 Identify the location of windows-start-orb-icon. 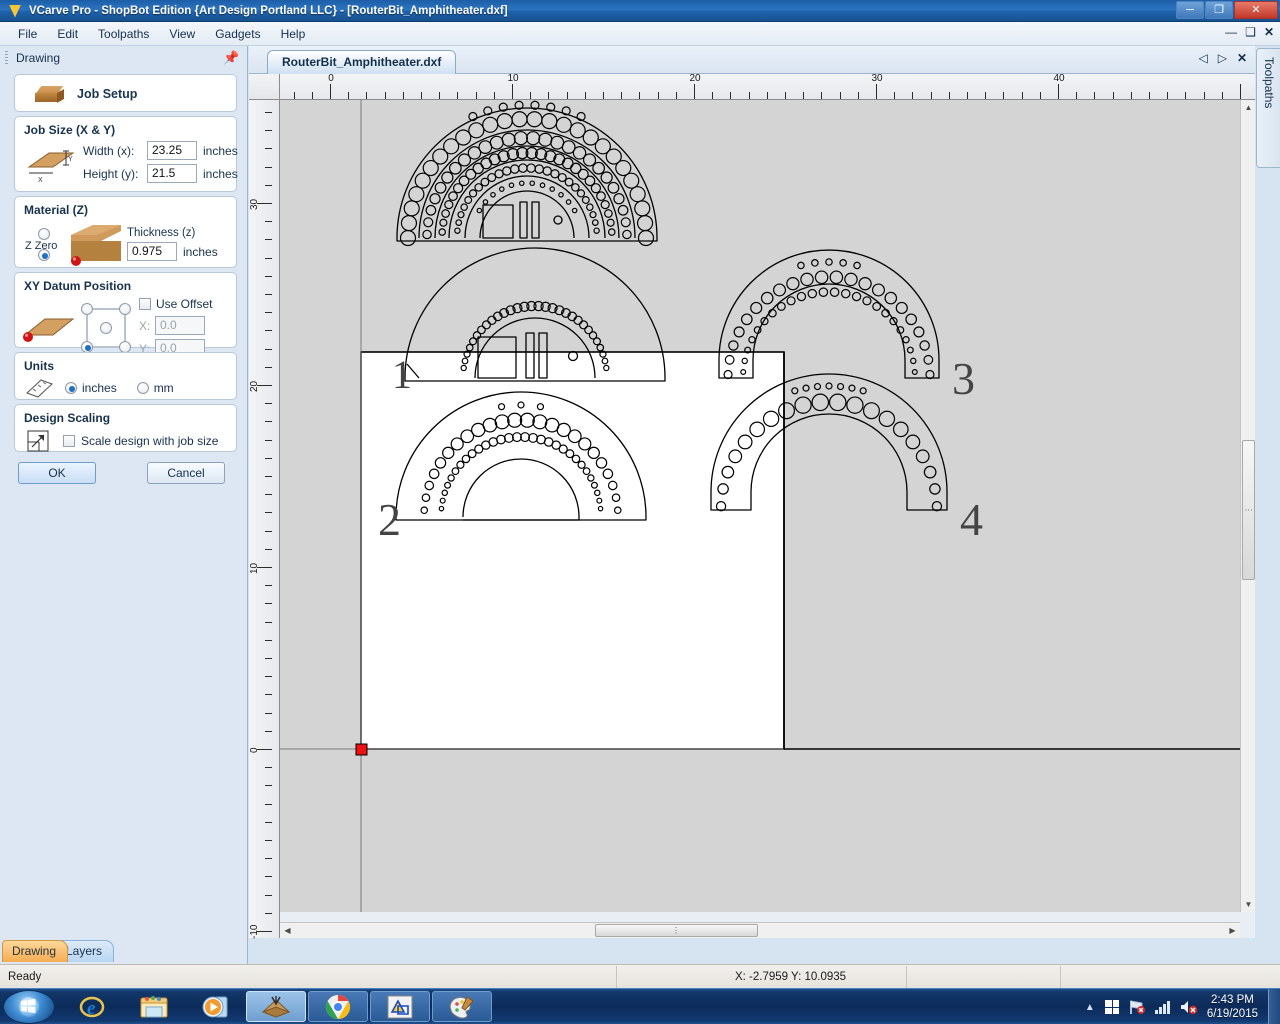
(29, 1007).